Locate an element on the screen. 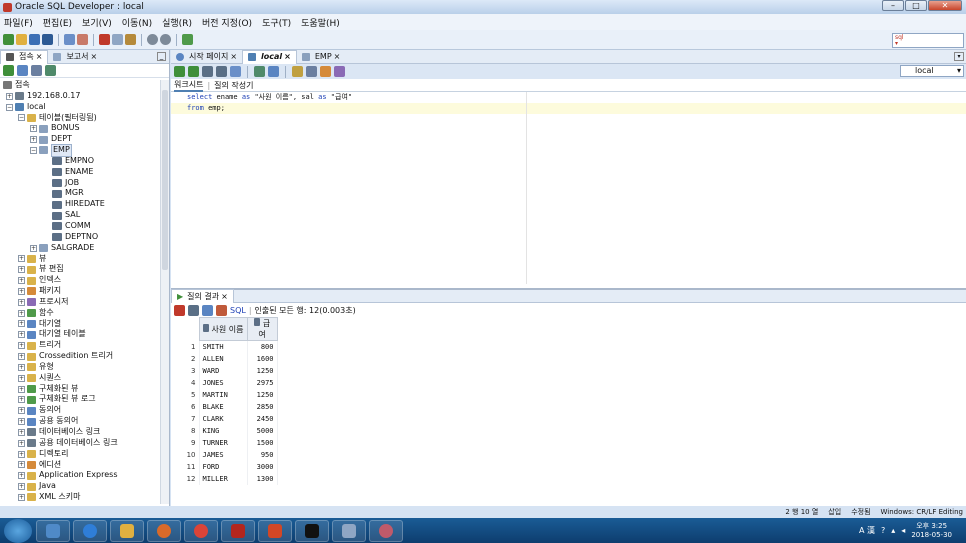 This screenshot has height=543, width=966. menu-file: 파일(F) is located at coordinates (18, 22).